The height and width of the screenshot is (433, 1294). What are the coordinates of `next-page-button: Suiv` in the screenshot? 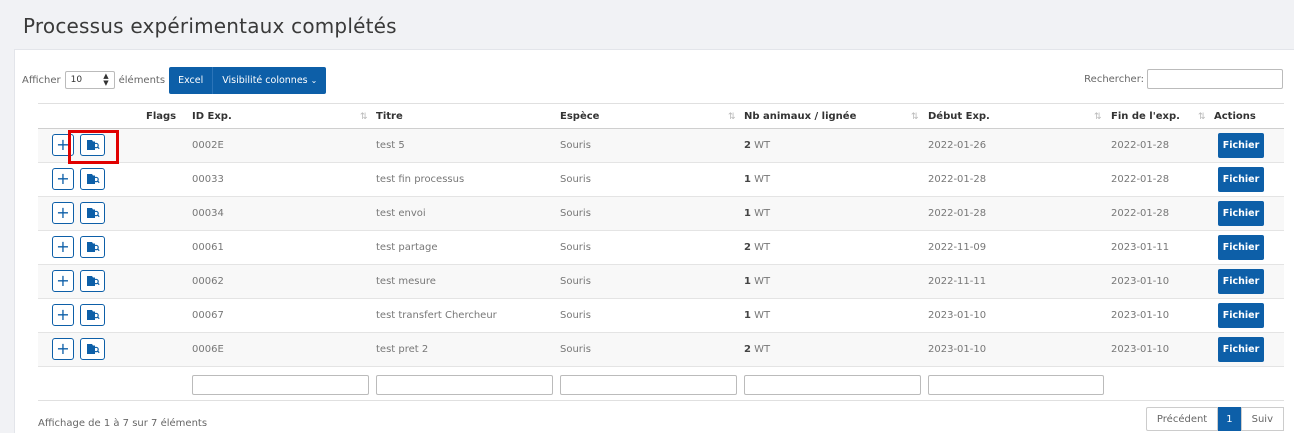 It's located at (1262, 419).